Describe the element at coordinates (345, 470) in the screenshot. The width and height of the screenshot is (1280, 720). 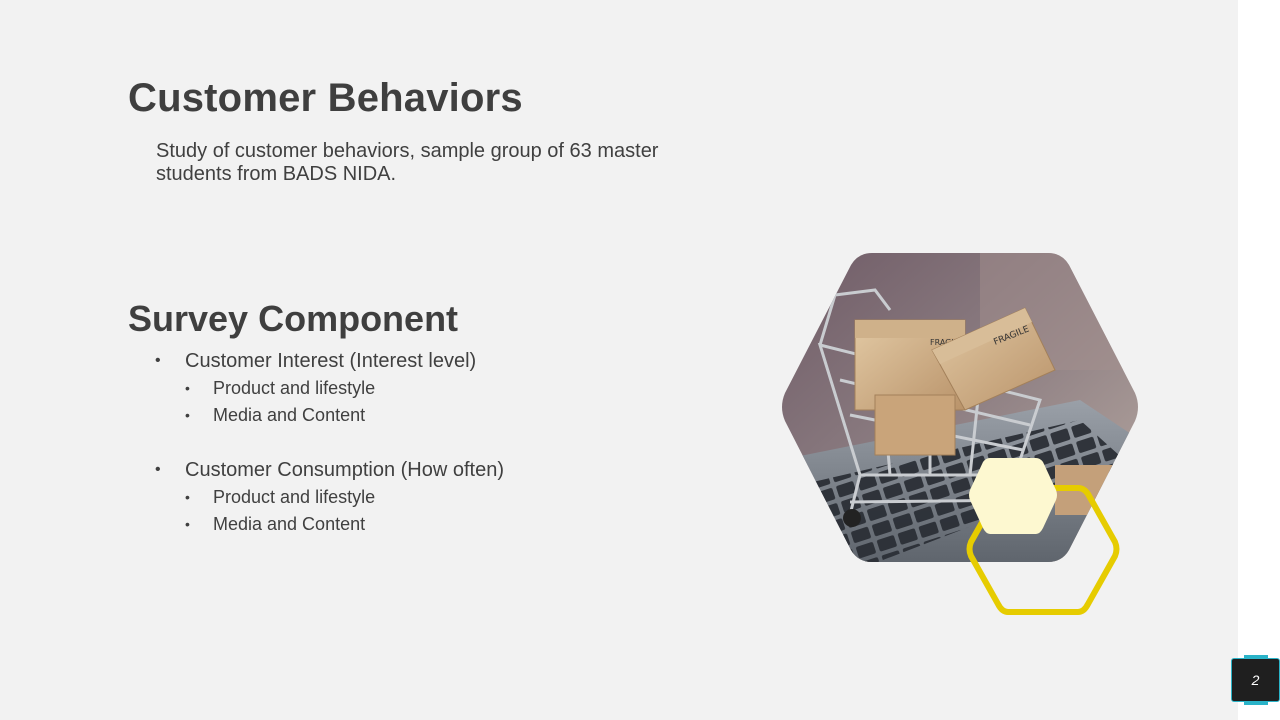
I see `bullet-label: Customer Consumption (How often)` at that location.